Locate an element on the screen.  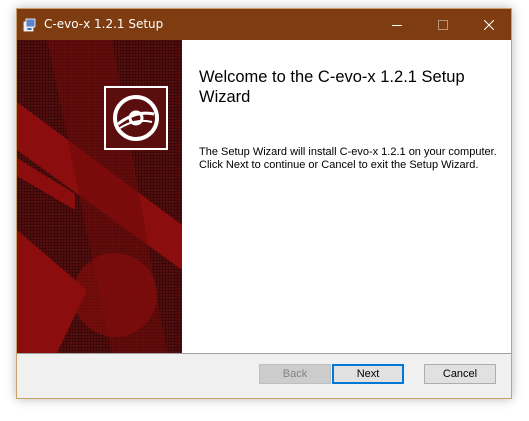
disc-icon is located at coordinates (136, 118).